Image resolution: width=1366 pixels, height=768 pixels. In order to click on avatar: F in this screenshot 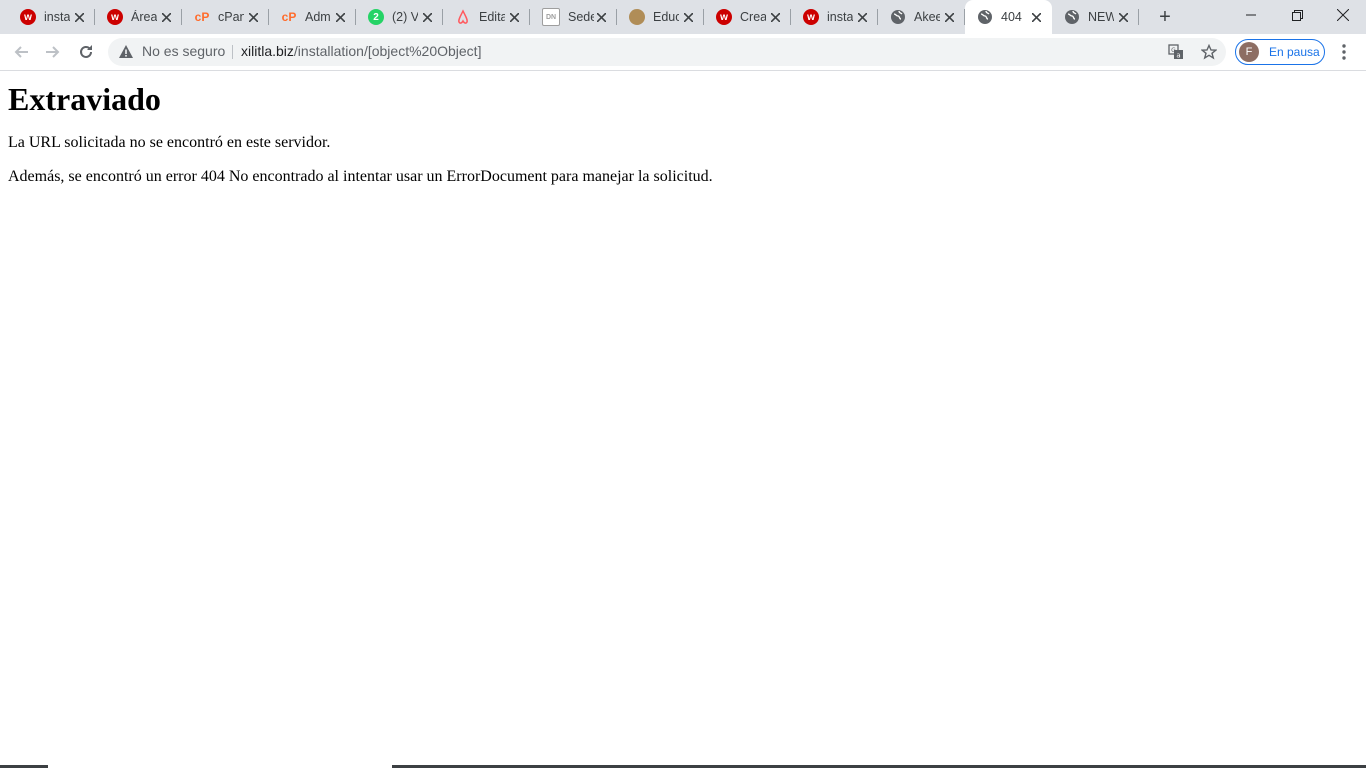, I will do `click(1249, 52)`.